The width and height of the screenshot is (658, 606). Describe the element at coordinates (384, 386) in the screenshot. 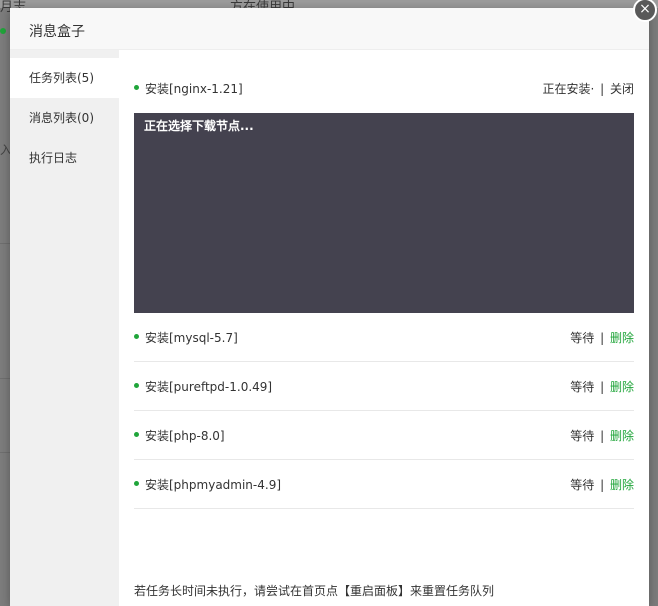

I see `task-row: 安装[pureftpd-1.0.49] 等待 | 删除` at that location.